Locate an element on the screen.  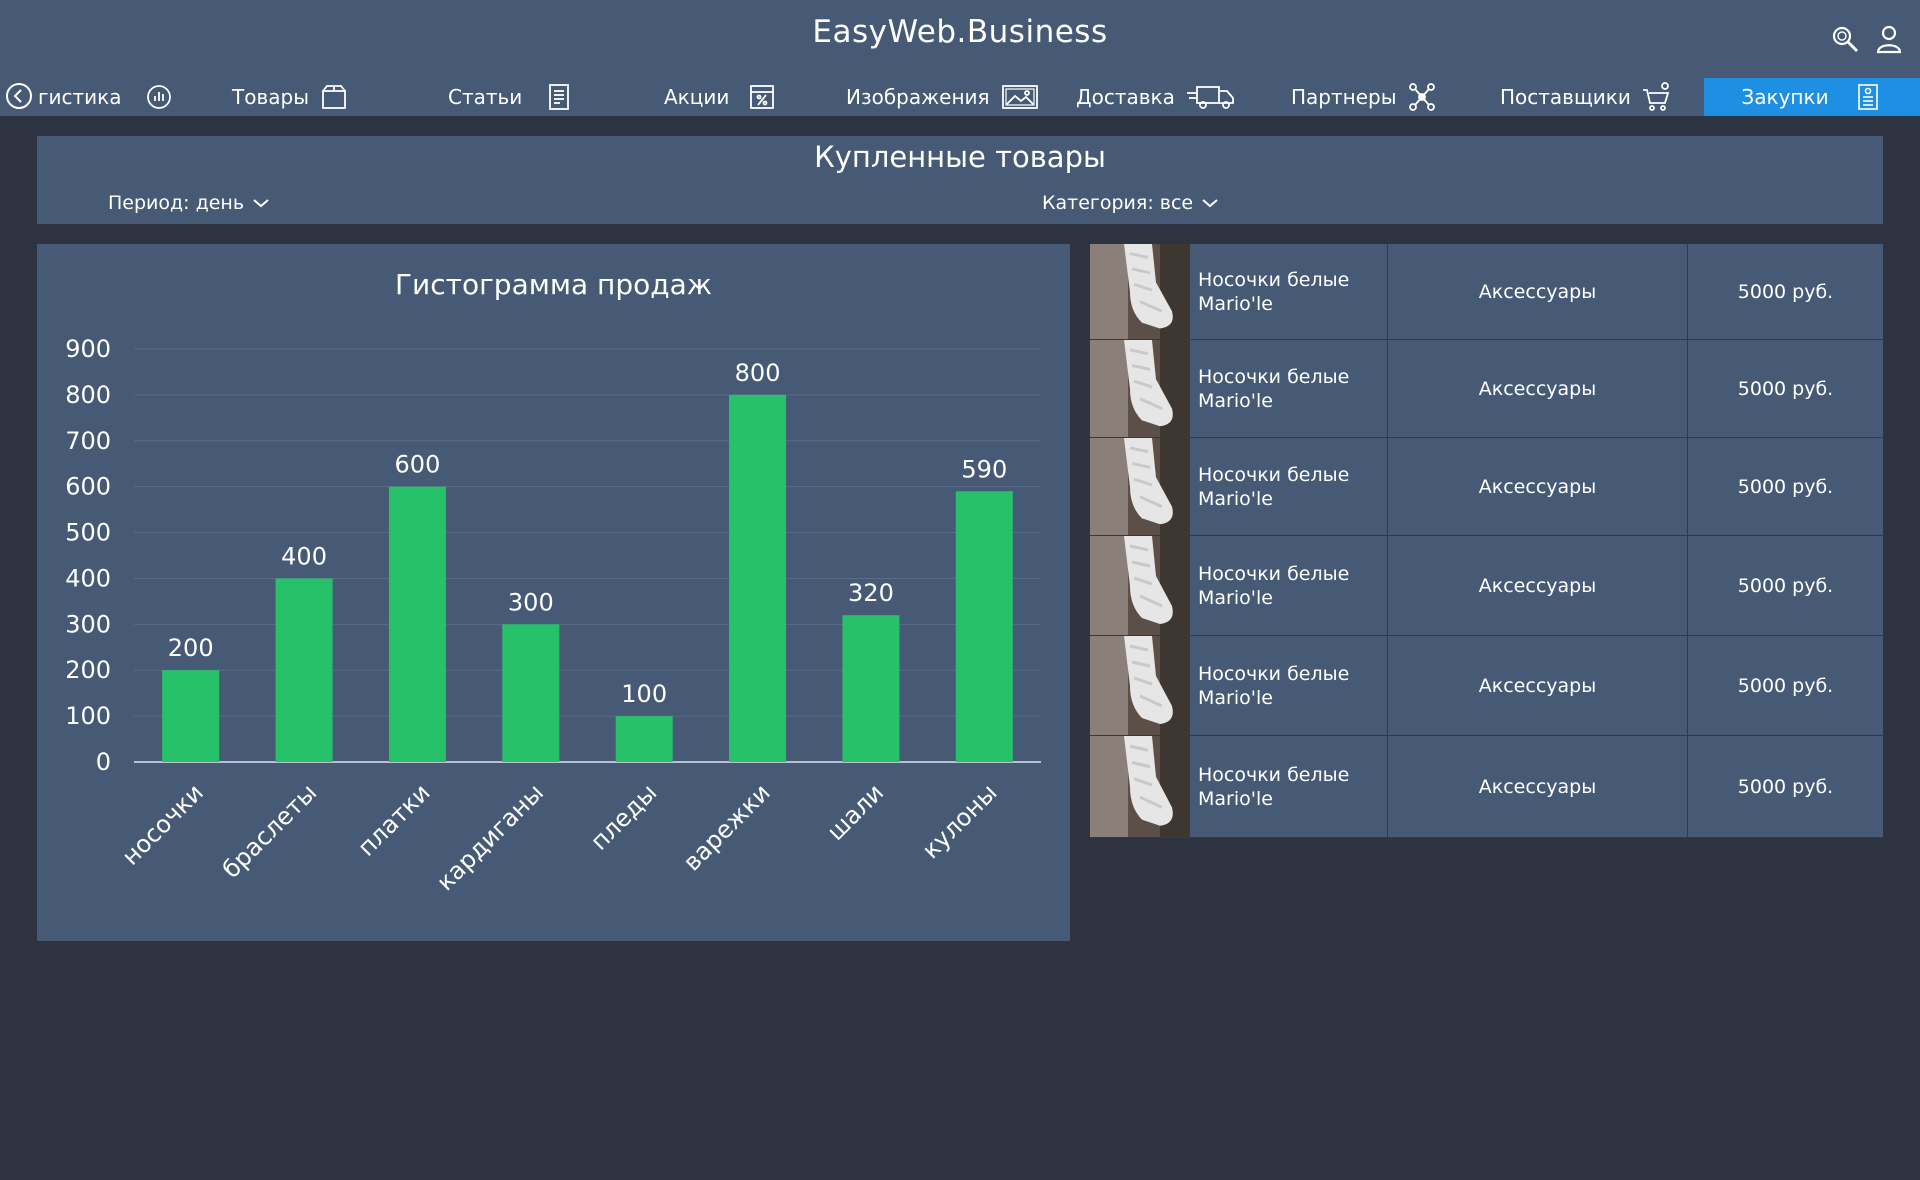
x-tick-label: браслеты is located at coordinates (269, 830).